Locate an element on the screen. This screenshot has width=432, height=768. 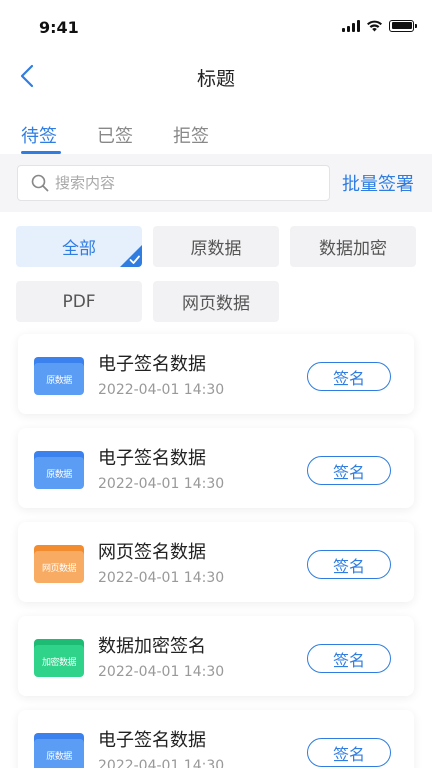
filter-chips: 全部 原数据 数据加密 PDF 网页数据 is located at coordinates (216, 267).